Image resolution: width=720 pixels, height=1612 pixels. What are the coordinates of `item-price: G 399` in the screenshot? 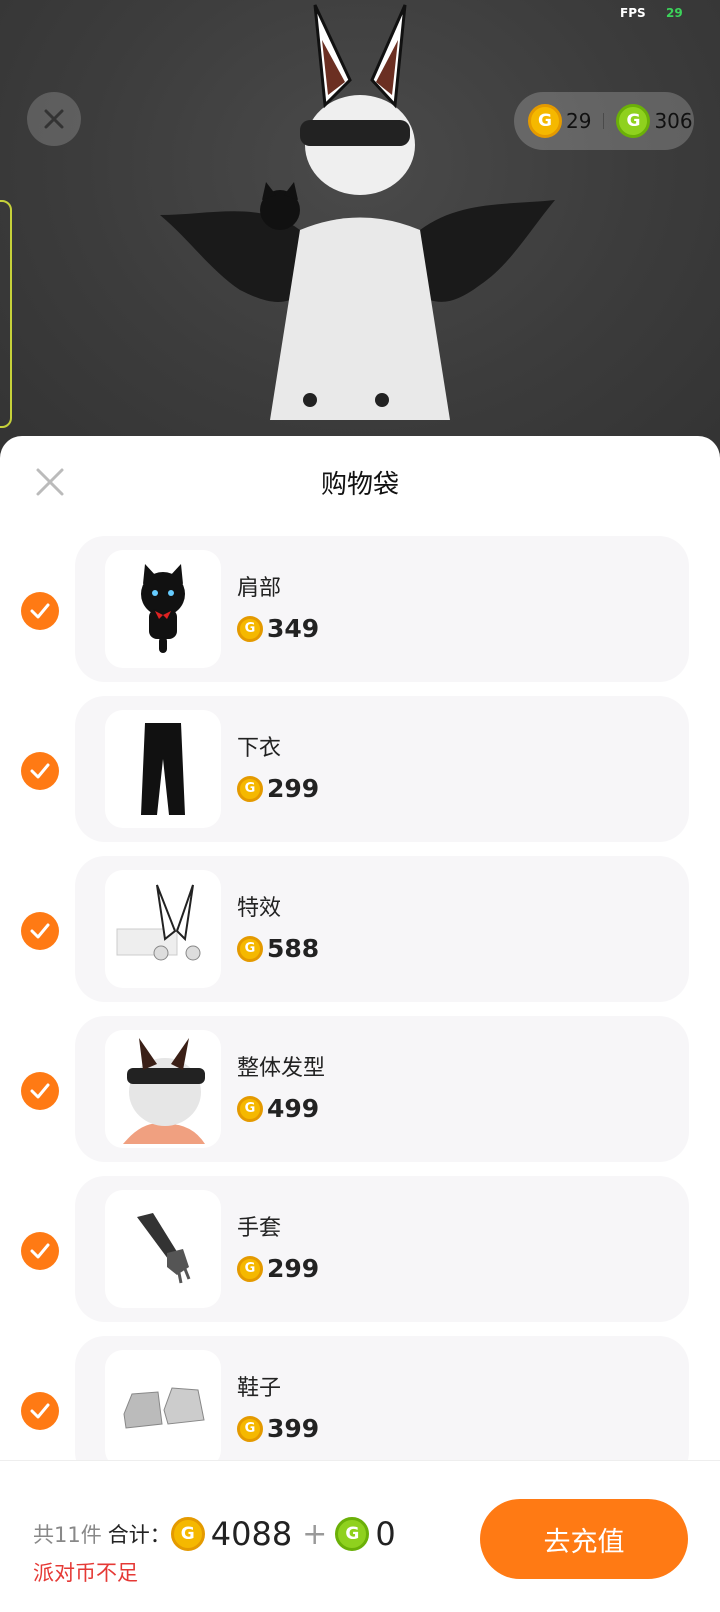 It's located at (278, 1428).